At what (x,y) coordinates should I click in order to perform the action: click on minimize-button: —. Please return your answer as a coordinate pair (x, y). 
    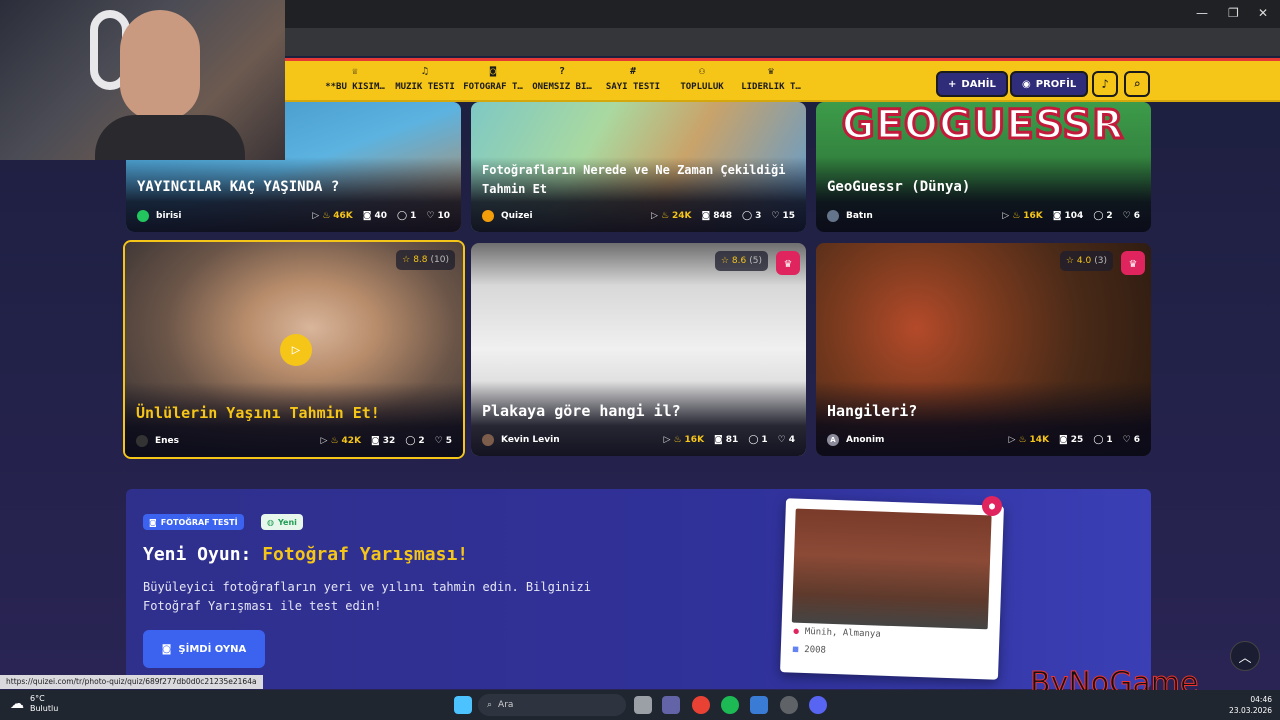
    Looking at the image, I should click on (1202, 13).